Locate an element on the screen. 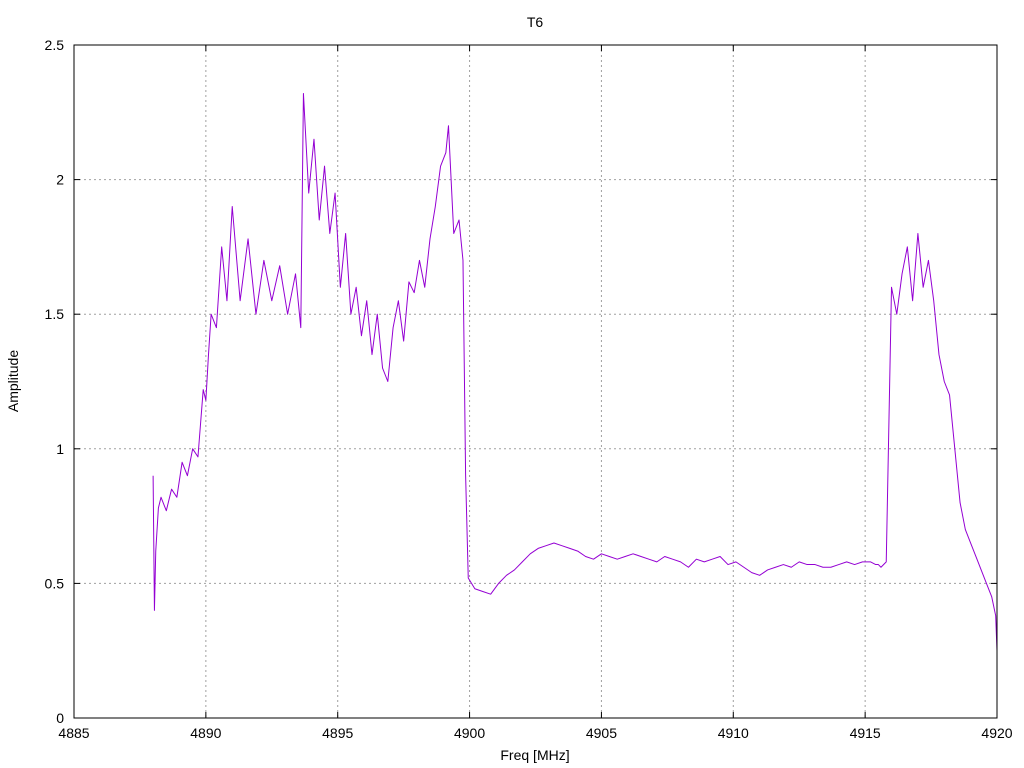  x-tick-label: 4890 is located at coordinates (205, 733).